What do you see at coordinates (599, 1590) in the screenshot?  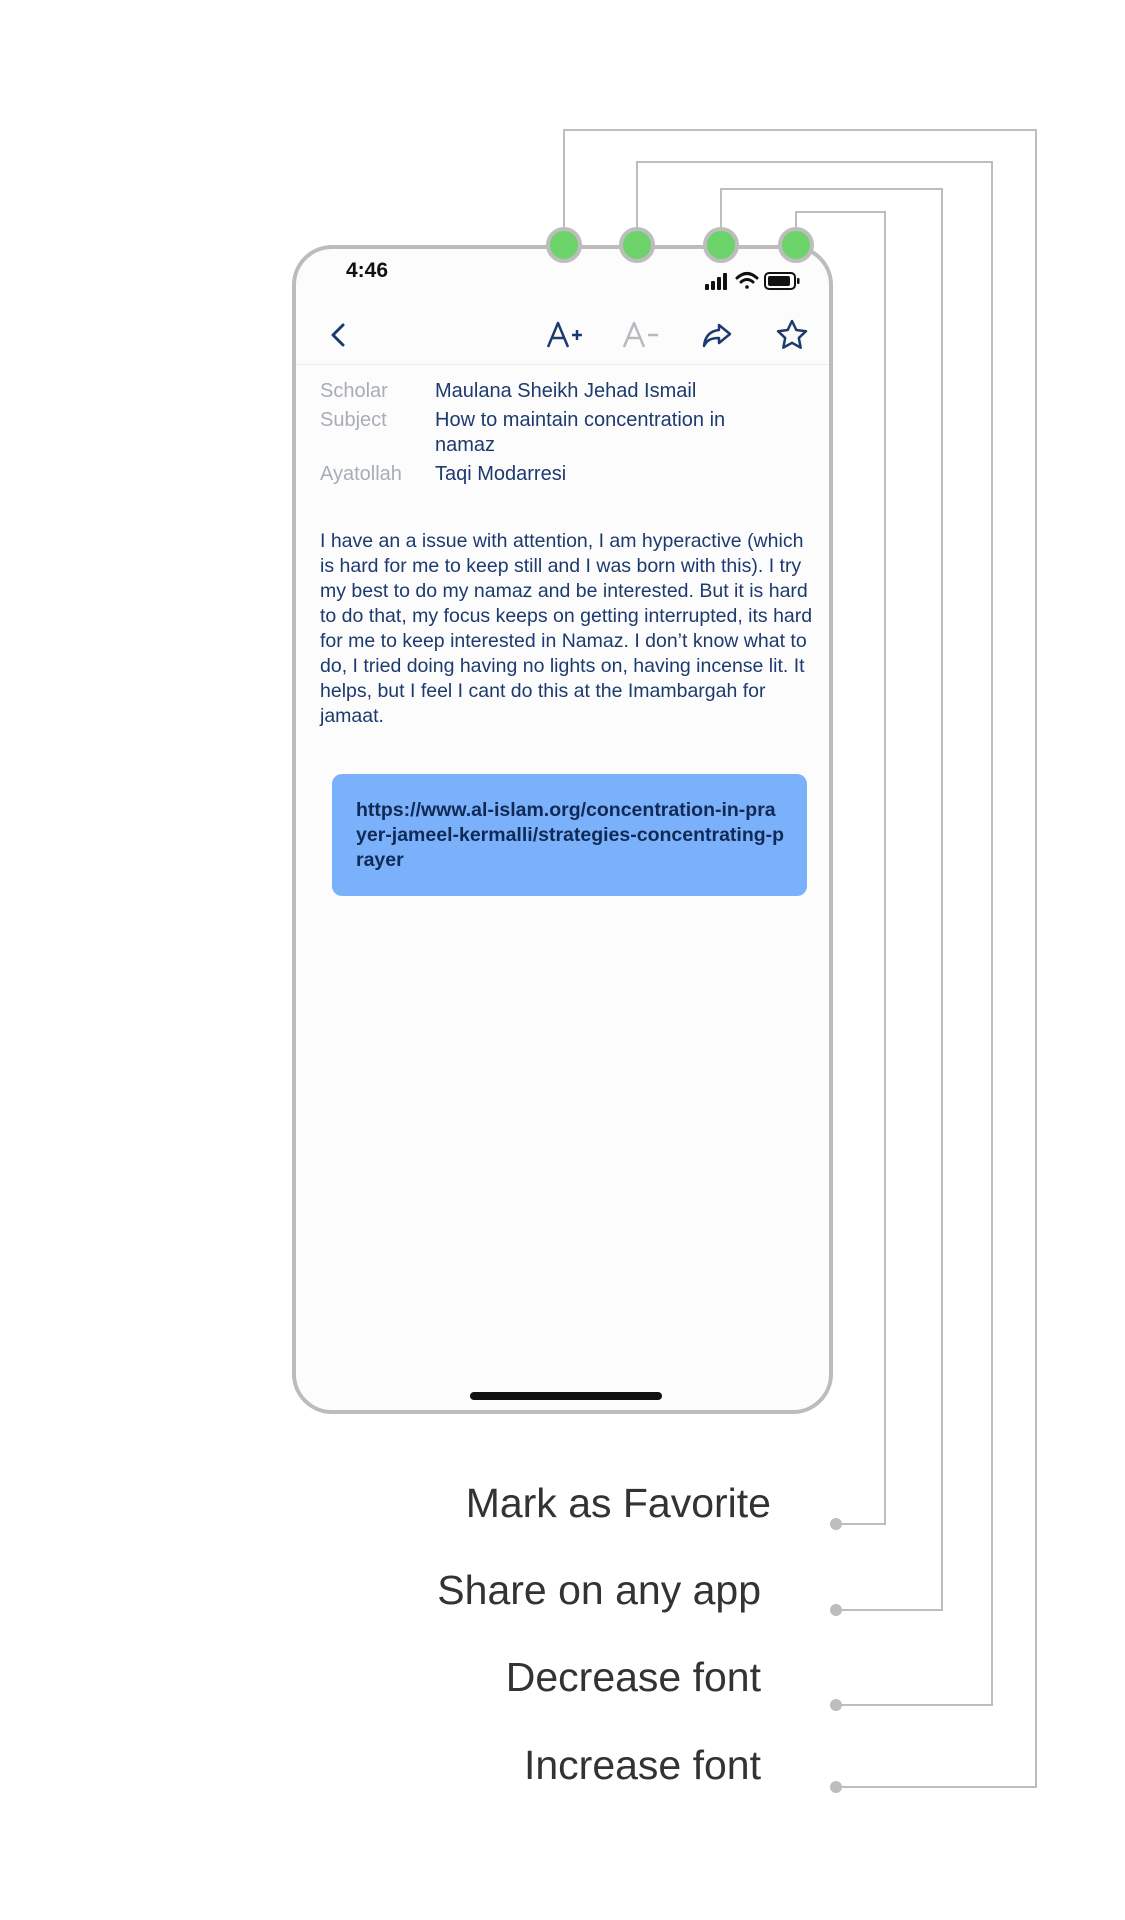 I see `annotation-share: Share on any app` at bounding box center [599, 1590].